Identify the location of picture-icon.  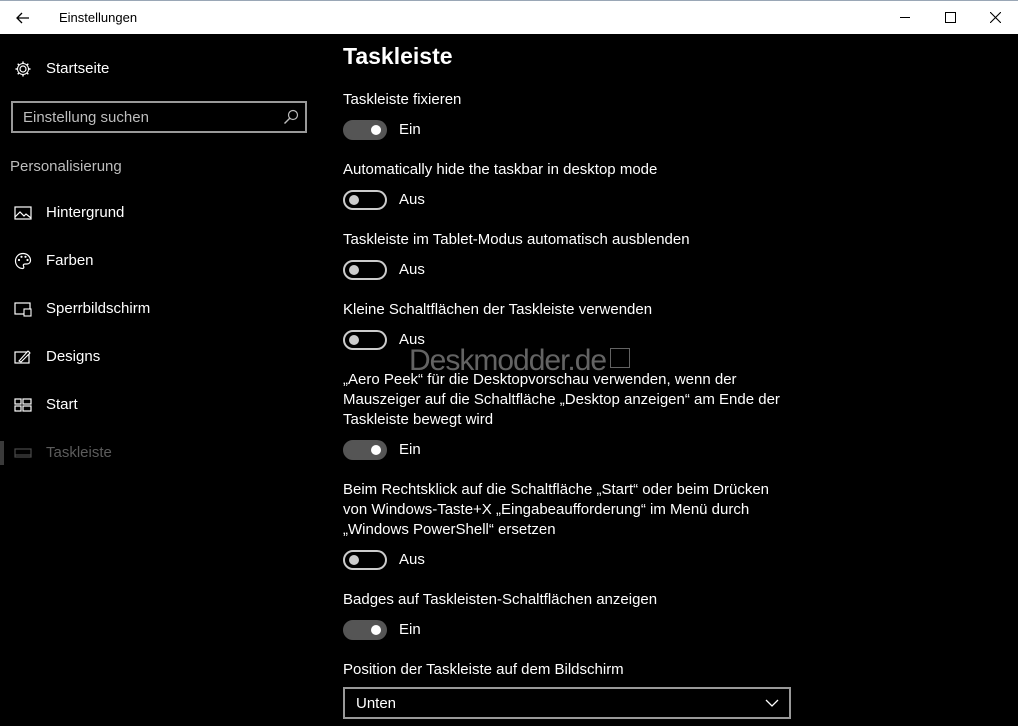
(23, 213).